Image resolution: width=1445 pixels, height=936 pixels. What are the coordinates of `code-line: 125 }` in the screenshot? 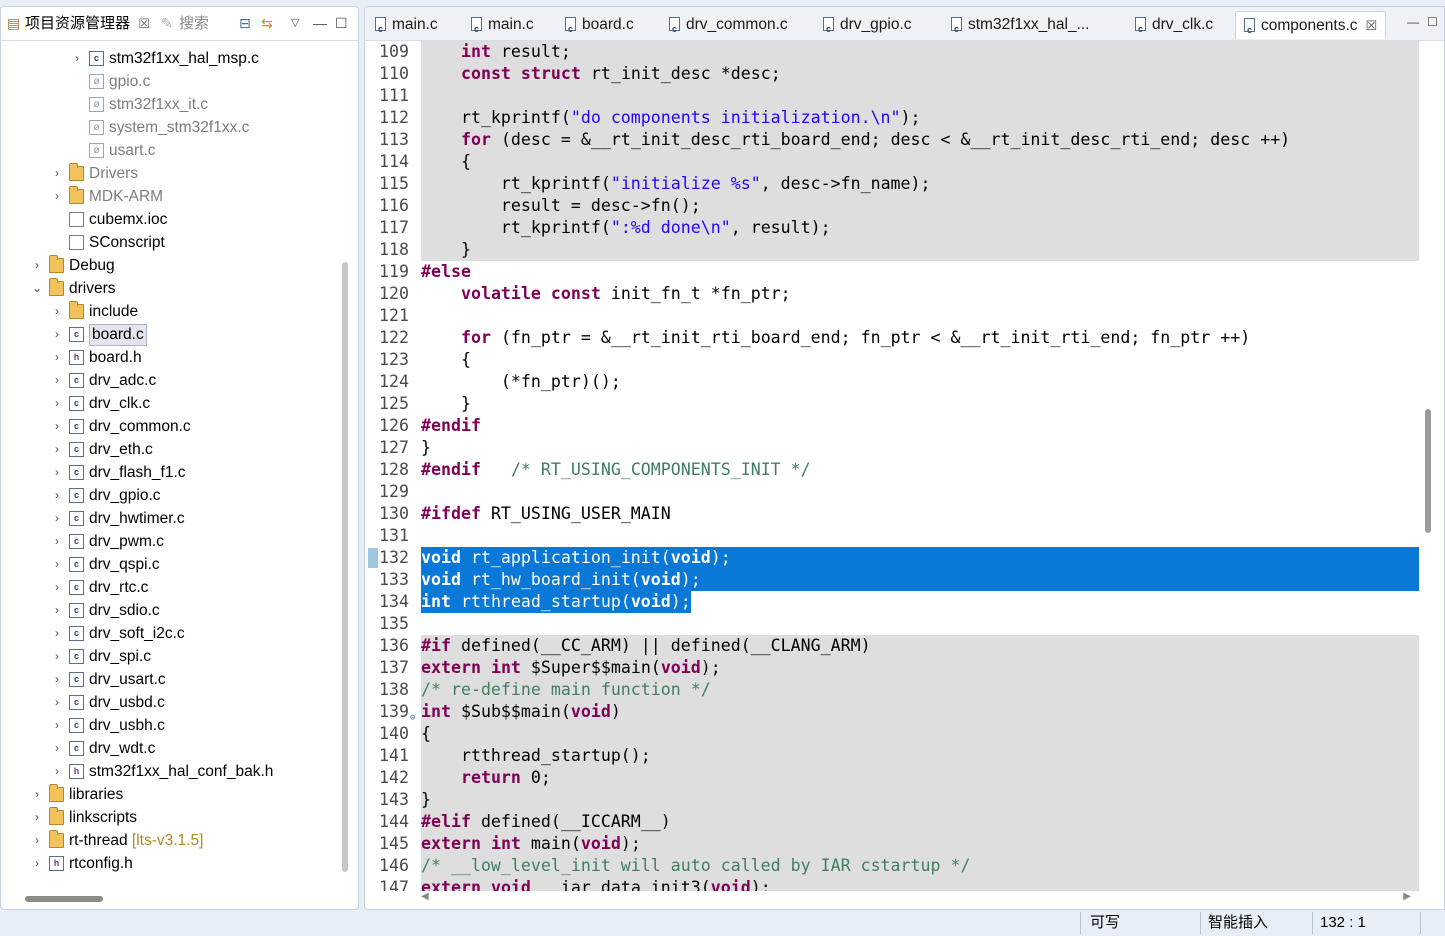 It's located at (904, 404).